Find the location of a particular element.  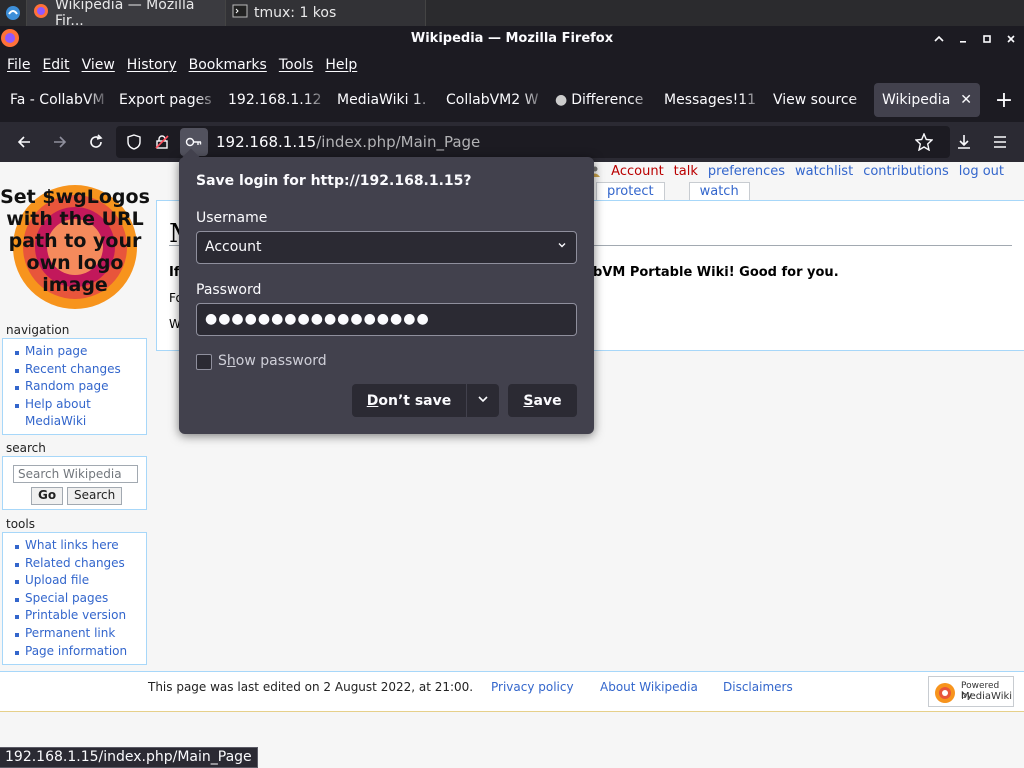

status-bar: 192.168.1.15/index.php/Main_Page is located at coordinates (129, 757).